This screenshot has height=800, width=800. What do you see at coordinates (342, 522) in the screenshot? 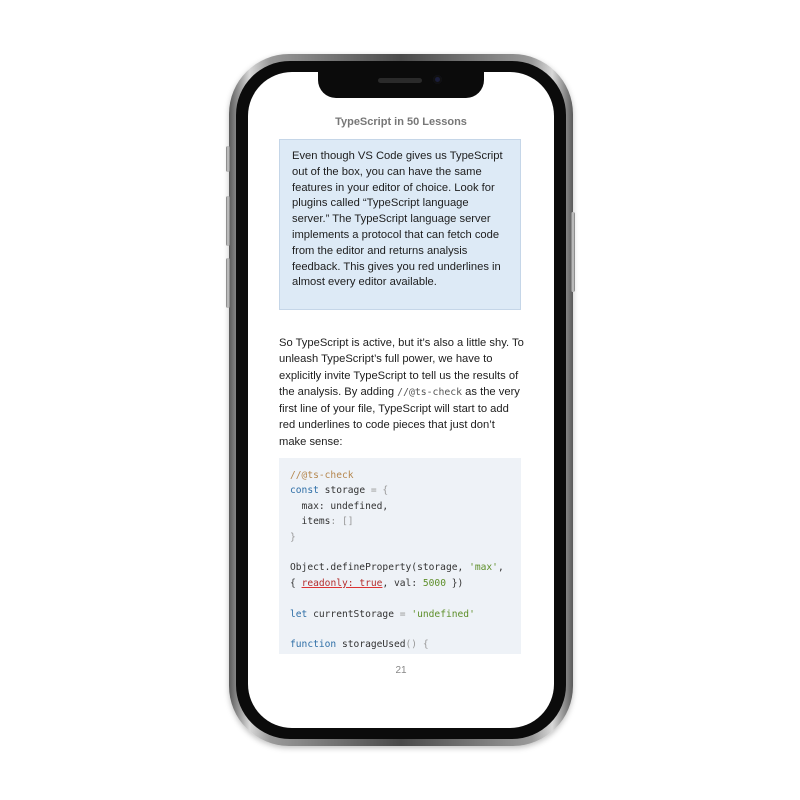
I see `code-punctuation: : []` at bounding box center [342, 522].